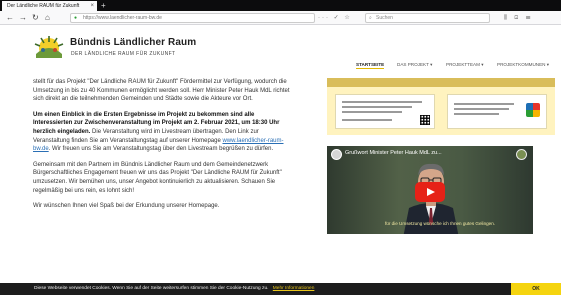  What do you see at coordinates (414, 65) in the screenshot?
I see `nav-item-projekt: DAS PROJEKT ▾` at bounding box center [414, 65].